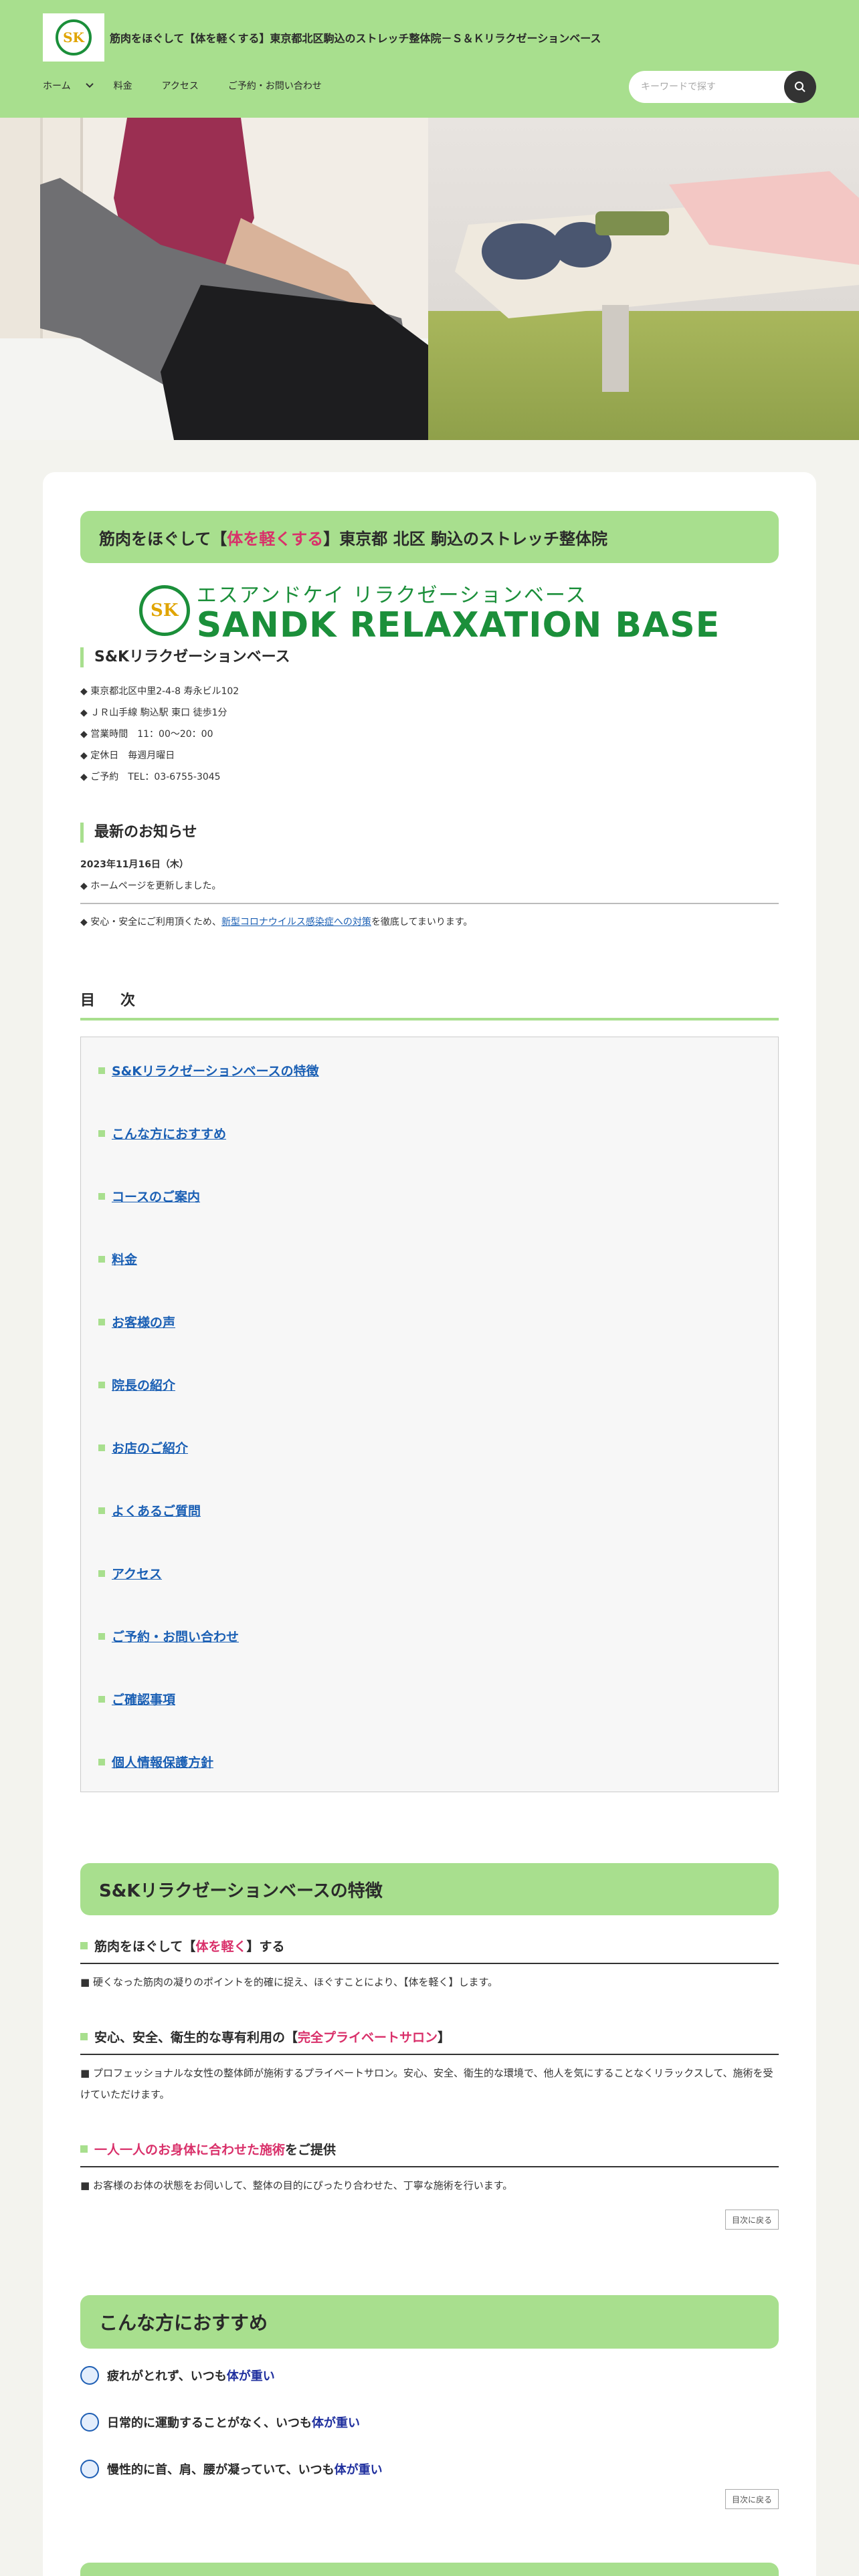 The image size is (859, 2576). What do you see at coordinates (149, 1510) in the screenshot?
I see `toc-item: よくあるご質問` at bounding box center [149, 1510].